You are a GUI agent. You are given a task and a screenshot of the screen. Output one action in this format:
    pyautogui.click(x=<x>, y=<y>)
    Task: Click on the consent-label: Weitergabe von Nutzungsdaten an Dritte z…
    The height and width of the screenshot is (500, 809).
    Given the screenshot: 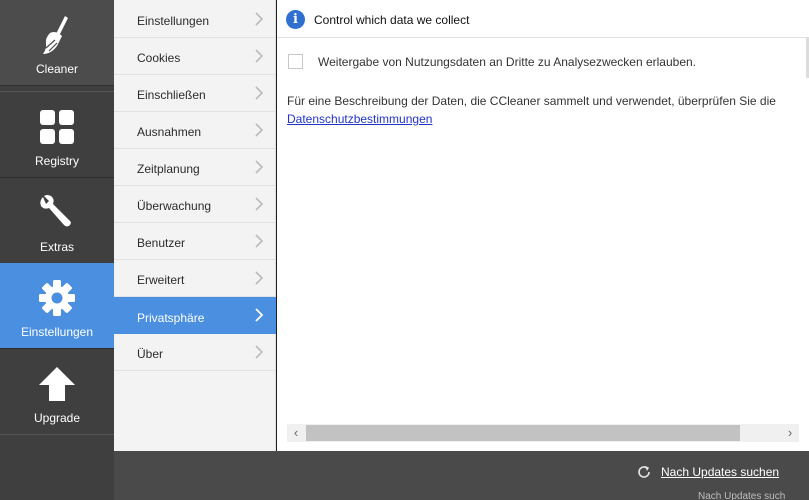 What is the action you would take?
    pyautogui.click(x=507, y=62)
    